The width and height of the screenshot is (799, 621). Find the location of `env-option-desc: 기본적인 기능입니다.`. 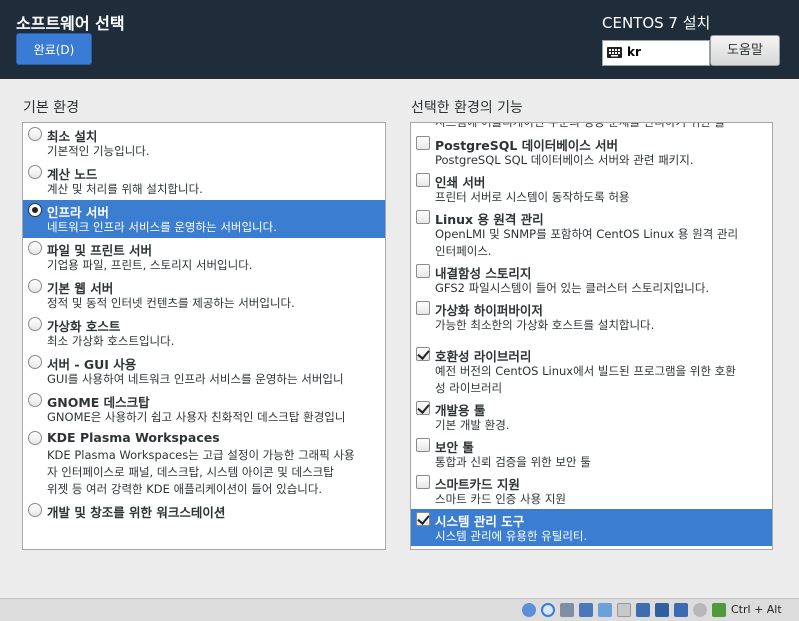

env-option-desc: 기본적인 기능입니다. is located at coordinates (98, 151).